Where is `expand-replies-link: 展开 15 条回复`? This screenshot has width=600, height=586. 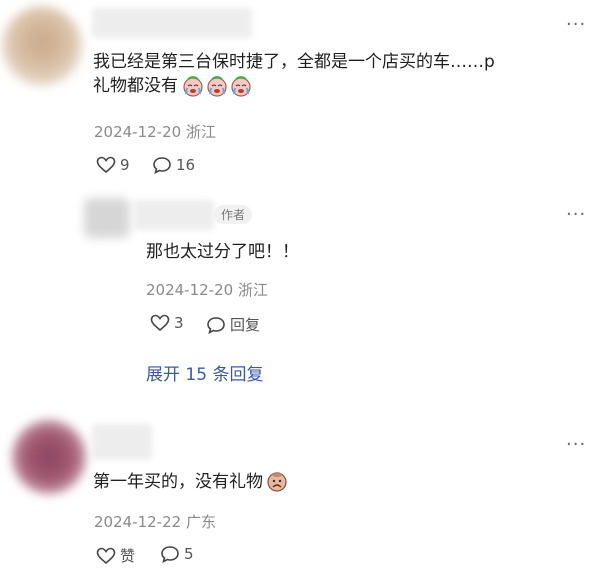
expand-replies-link: 展开 15 条回复 is located at coordinates (204, 372).